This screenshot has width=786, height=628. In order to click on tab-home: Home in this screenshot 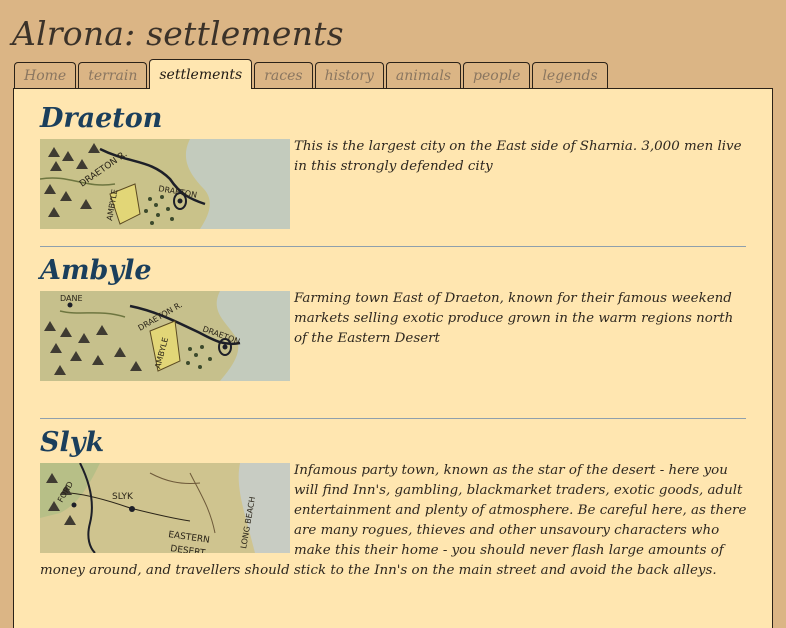, I will do `click(45, 75)`.